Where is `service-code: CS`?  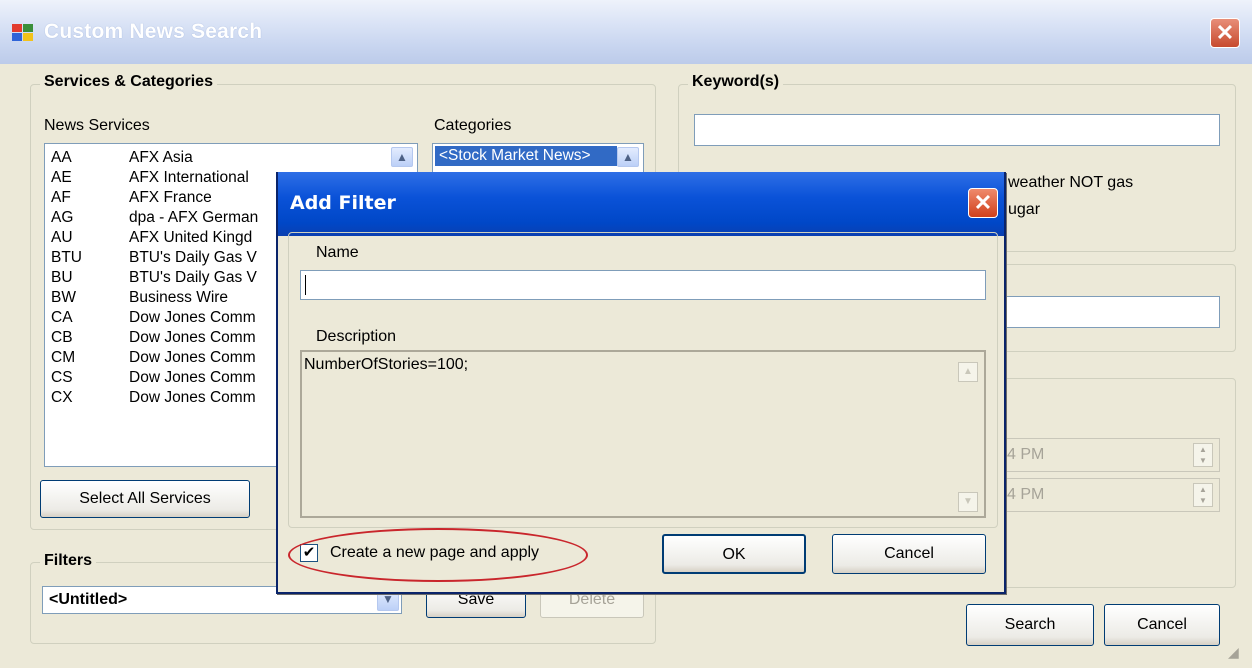 service-code: CS is located at coordinates (62, 377).